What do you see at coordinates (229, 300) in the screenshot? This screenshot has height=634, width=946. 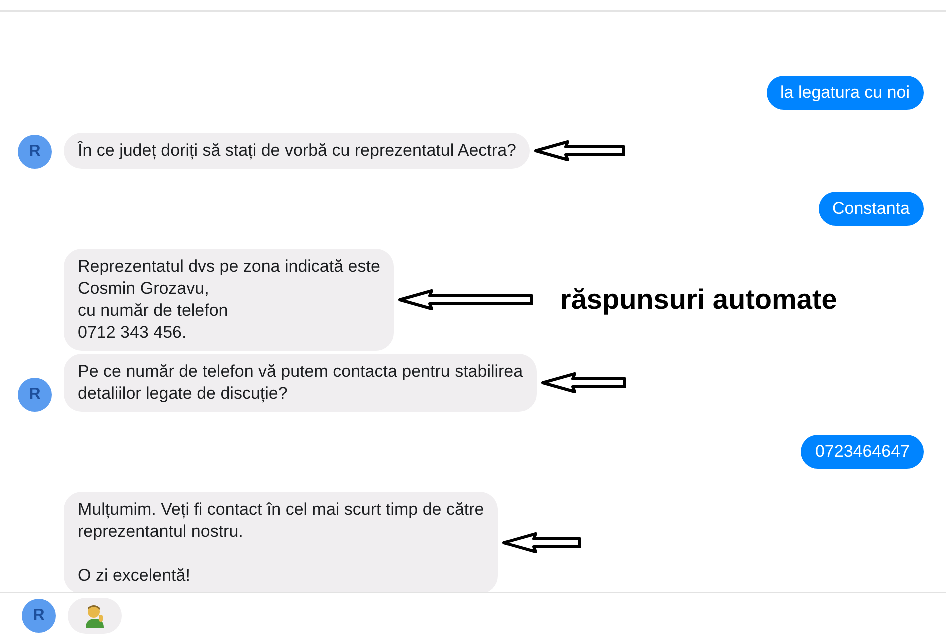 I see `message-bubble: Reprezentatul dvs pe zona indicată este Cosmin Grozavu, cu număr de telefon 0712 343 456.` at bounding box center [229, 300].